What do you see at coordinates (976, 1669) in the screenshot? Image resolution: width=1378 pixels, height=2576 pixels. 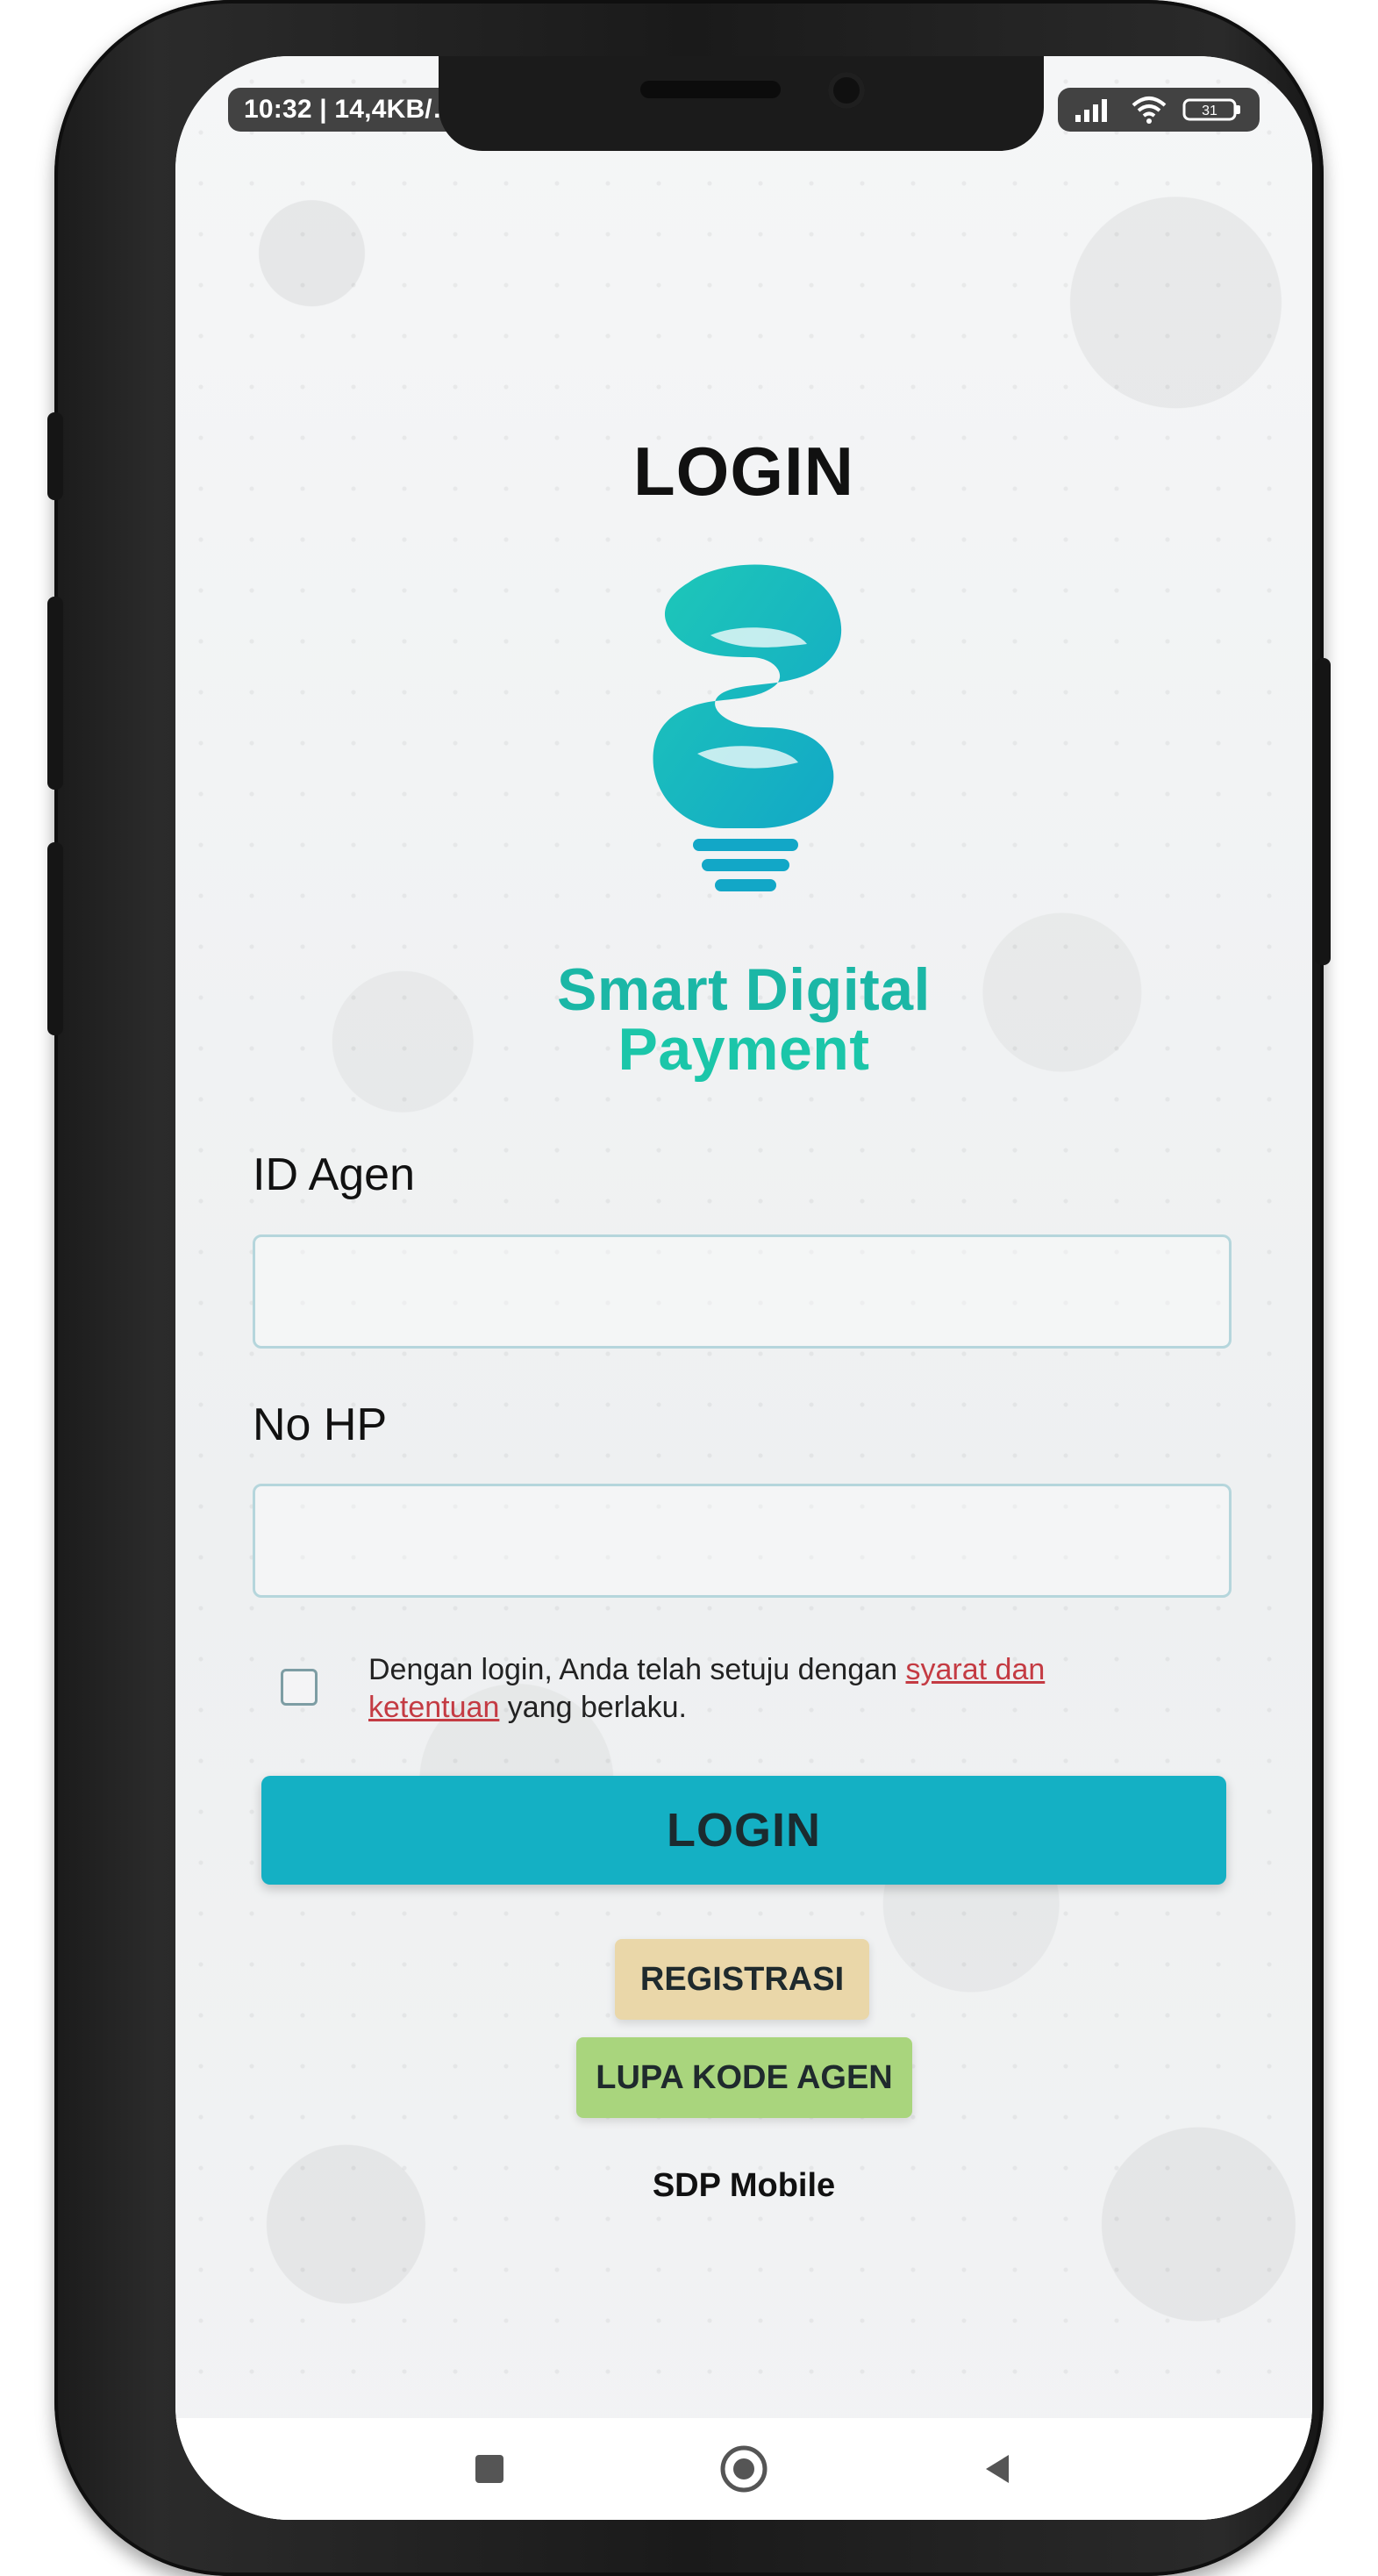 I see `terms-link-part-1: syarat dan` at bounding box center [976, 1669].